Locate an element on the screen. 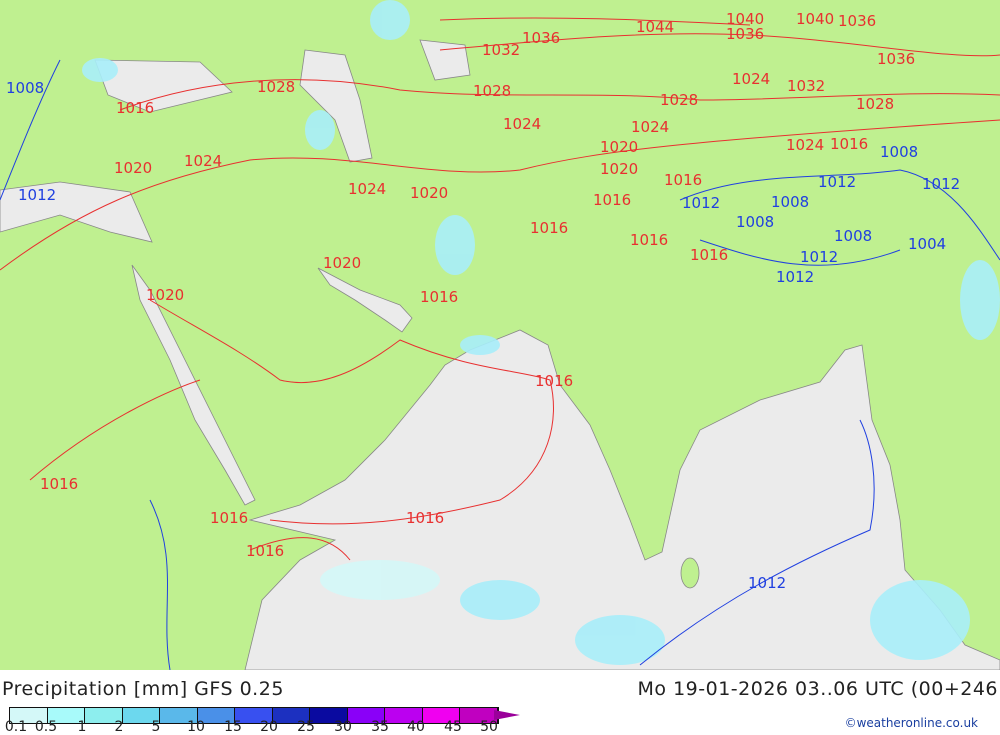 This screenshot has width=1000, height=735. isobar-label: 1044 is located at coordinates (655, 27).